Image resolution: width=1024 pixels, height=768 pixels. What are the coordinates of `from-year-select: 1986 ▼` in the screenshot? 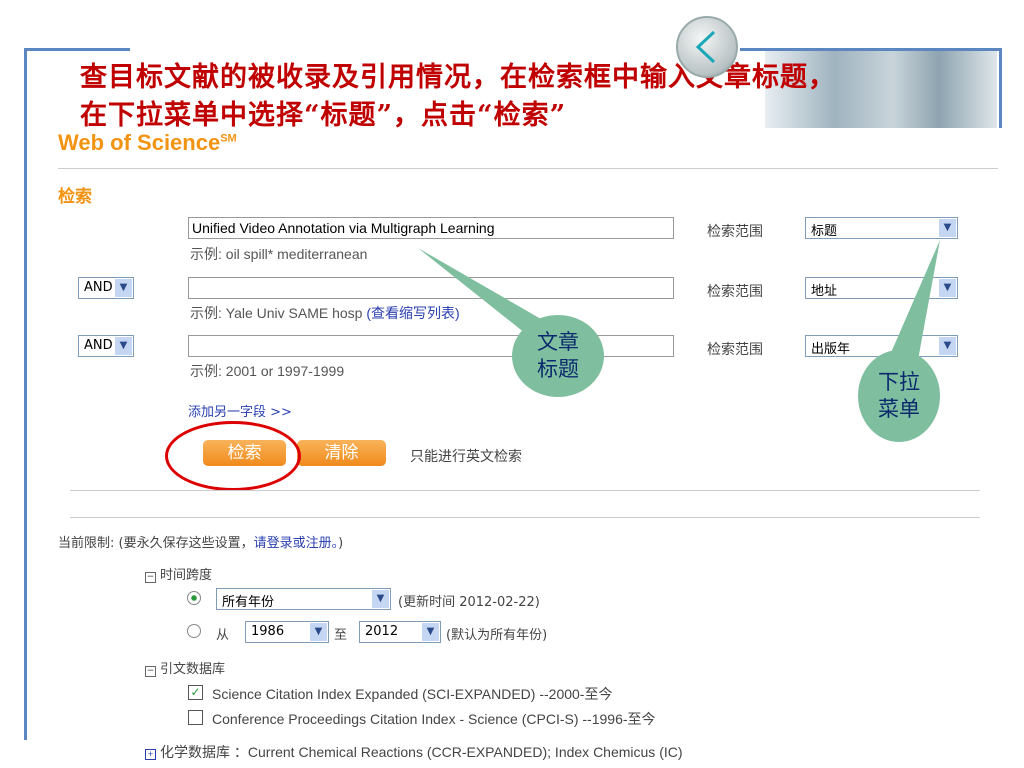 It's located at (287, 632).